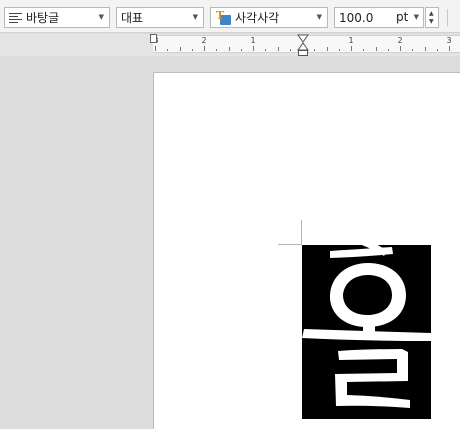  Describe the element at coordinates (379, 17) in the screenshot. I see `font-size-combo: 100.0 pt ▼` at that location.